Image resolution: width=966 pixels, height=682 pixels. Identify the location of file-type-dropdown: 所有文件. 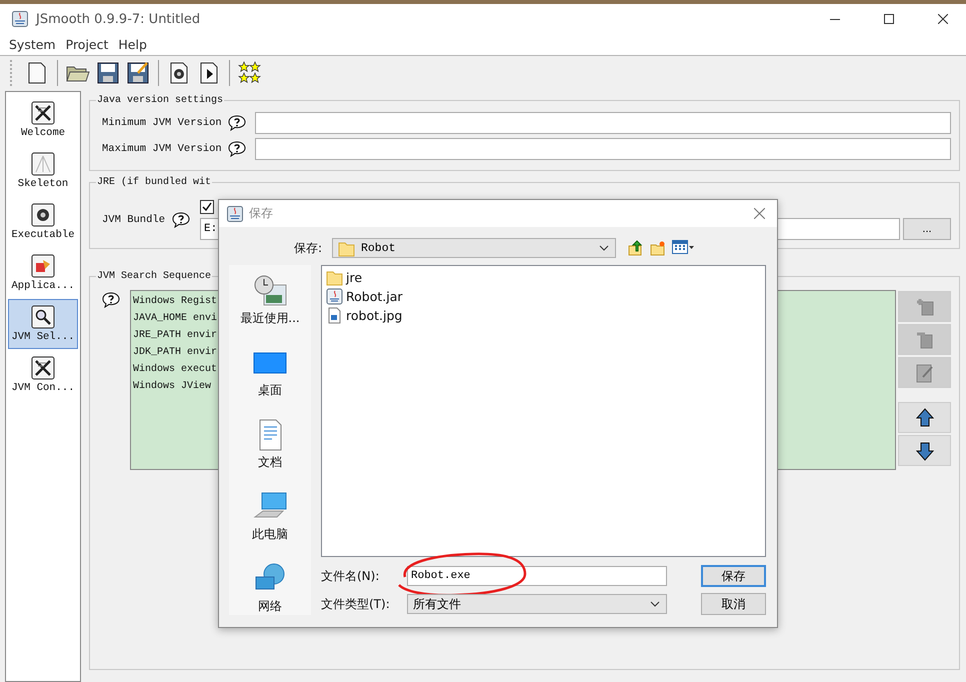
(537, 604).